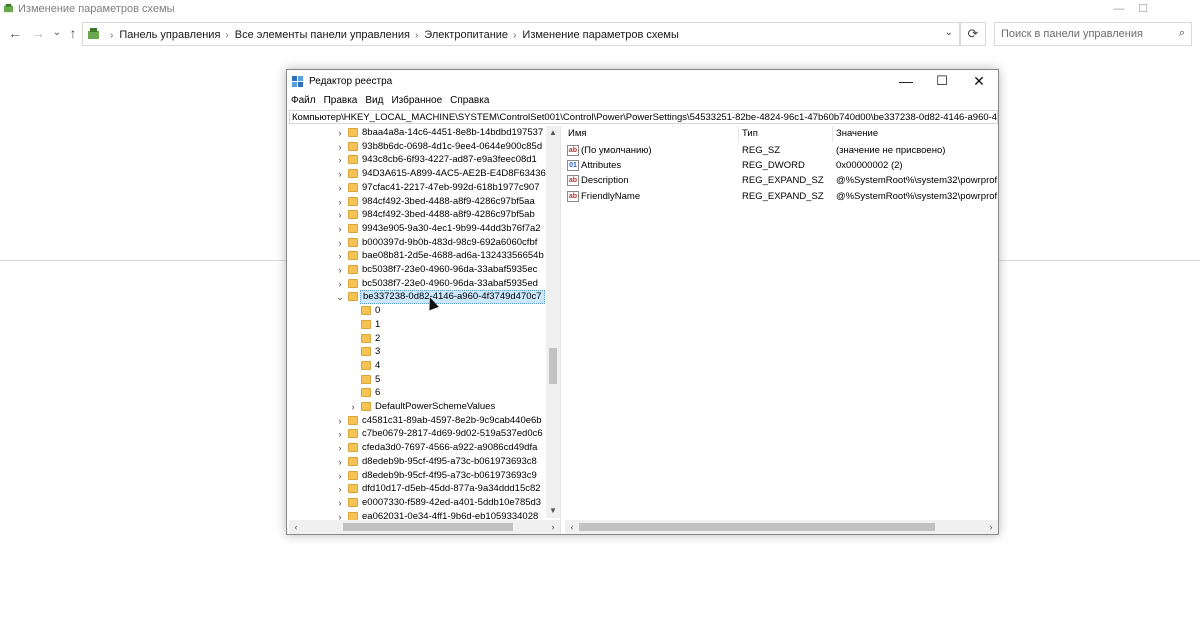  What do you see at coordinates (450, 284) in the screenshot?
I see `tree-item-label: bc5038f7-23e0-4960-96da-33abaf5935ed` at bounding box center [450, 284].